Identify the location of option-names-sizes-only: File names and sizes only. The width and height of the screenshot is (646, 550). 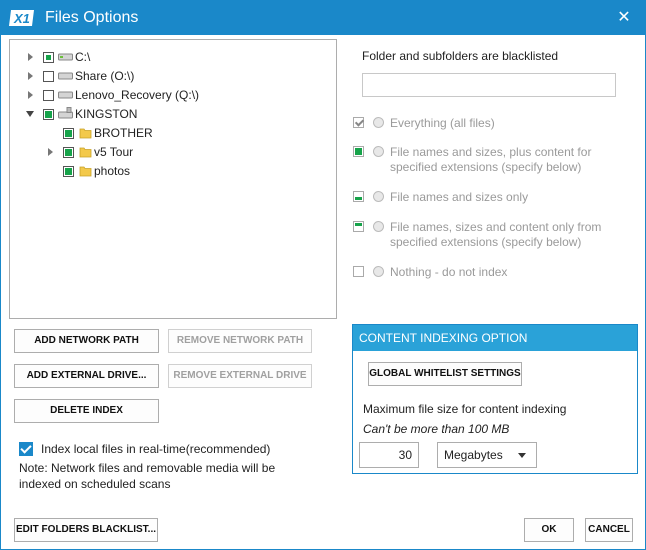
(493, 198).